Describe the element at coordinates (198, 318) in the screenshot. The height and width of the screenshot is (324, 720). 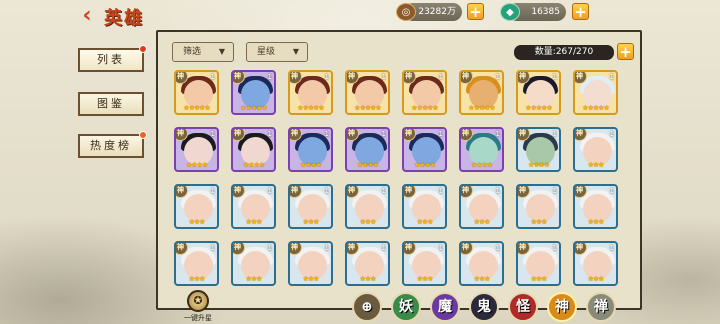
I see `one-click-upgrade-label: 一键升星` at that location.